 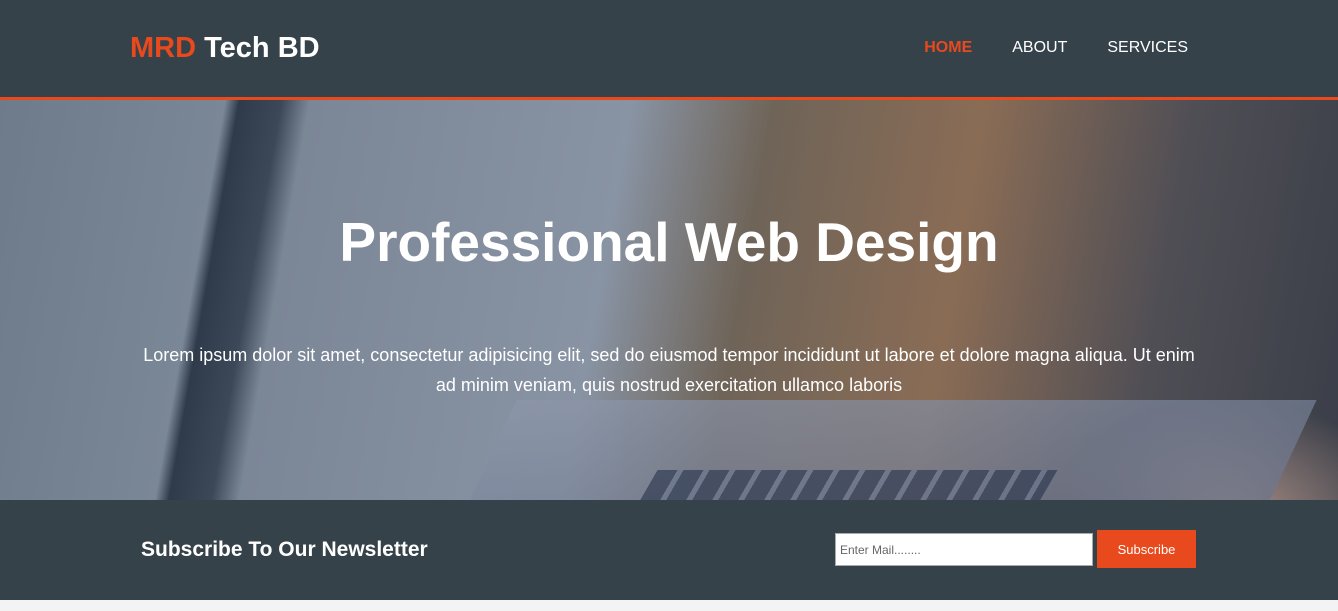 I want to click on nav-home: Home, so click(x=948, y=48).